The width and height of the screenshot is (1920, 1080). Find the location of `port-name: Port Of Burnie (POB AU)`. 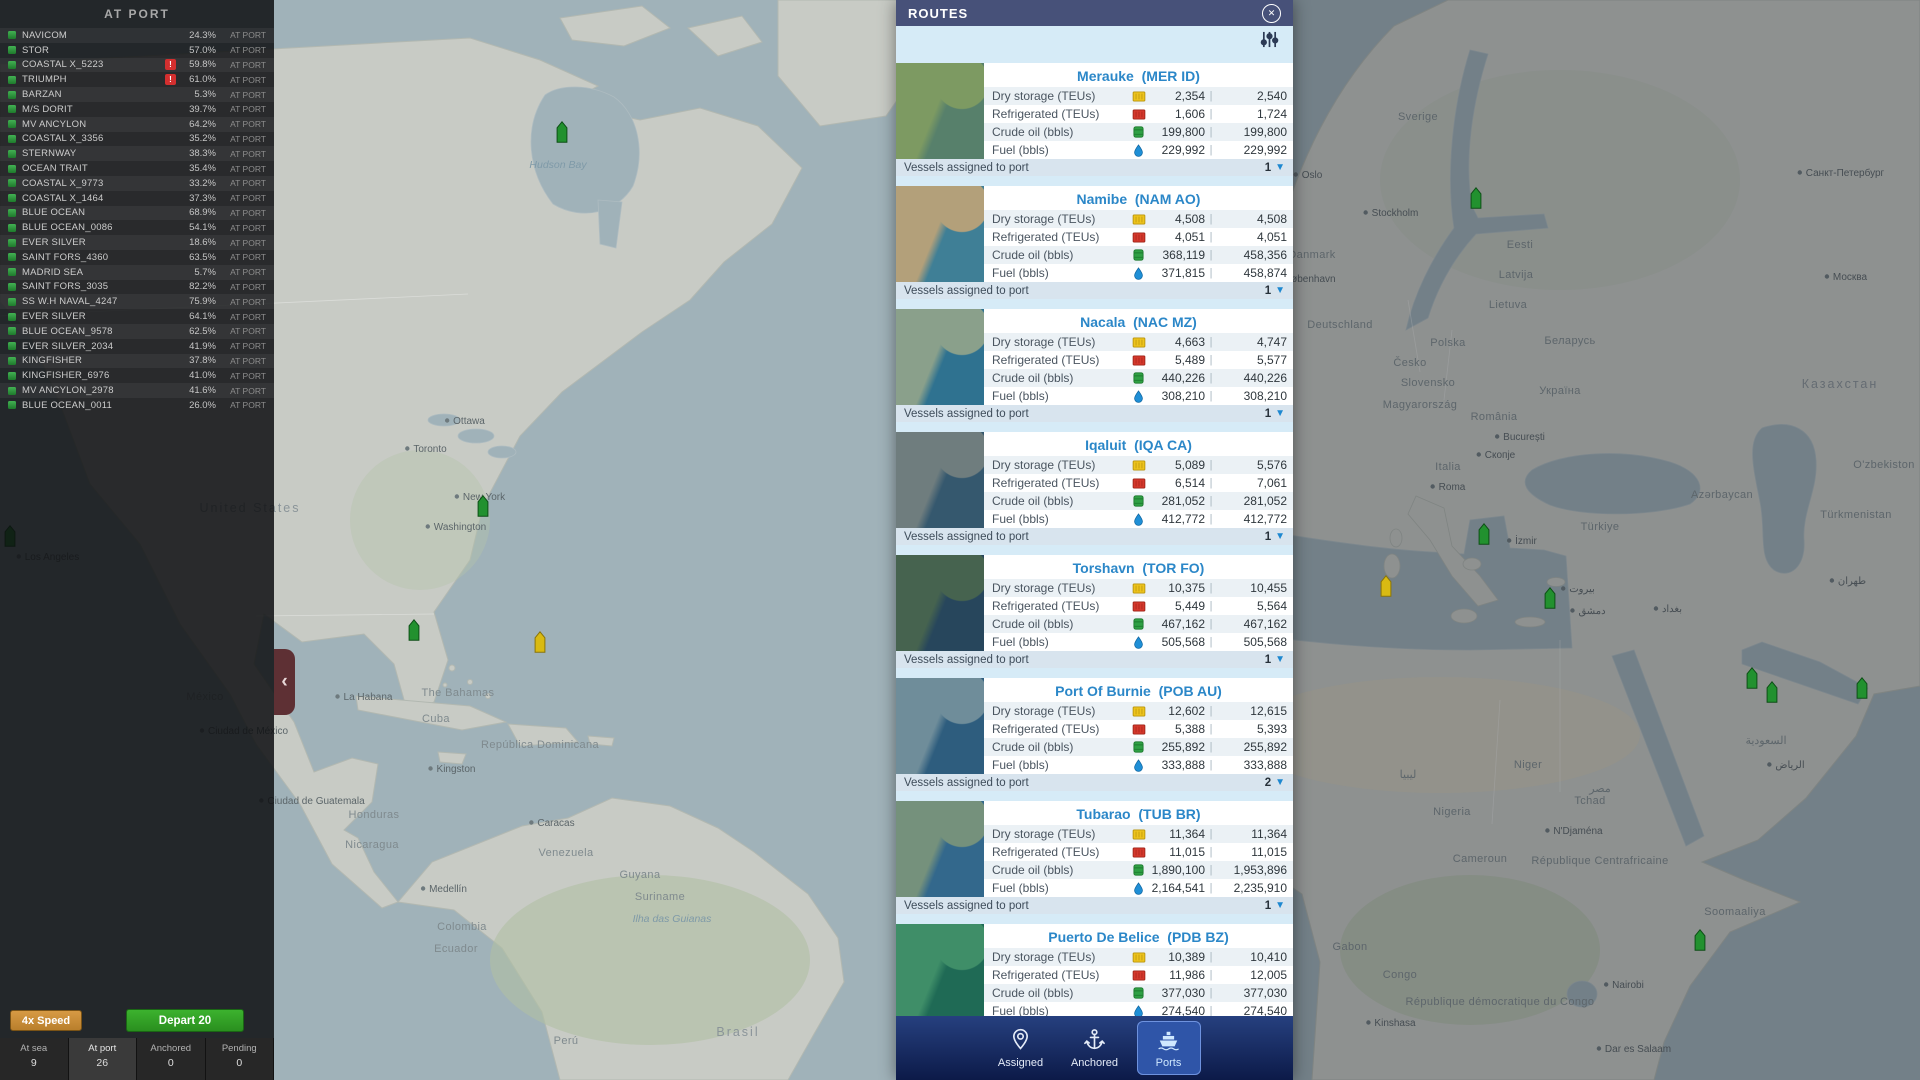

port-name: Port Of Burnie (POB AU) is located at coordinates (1138, 690).